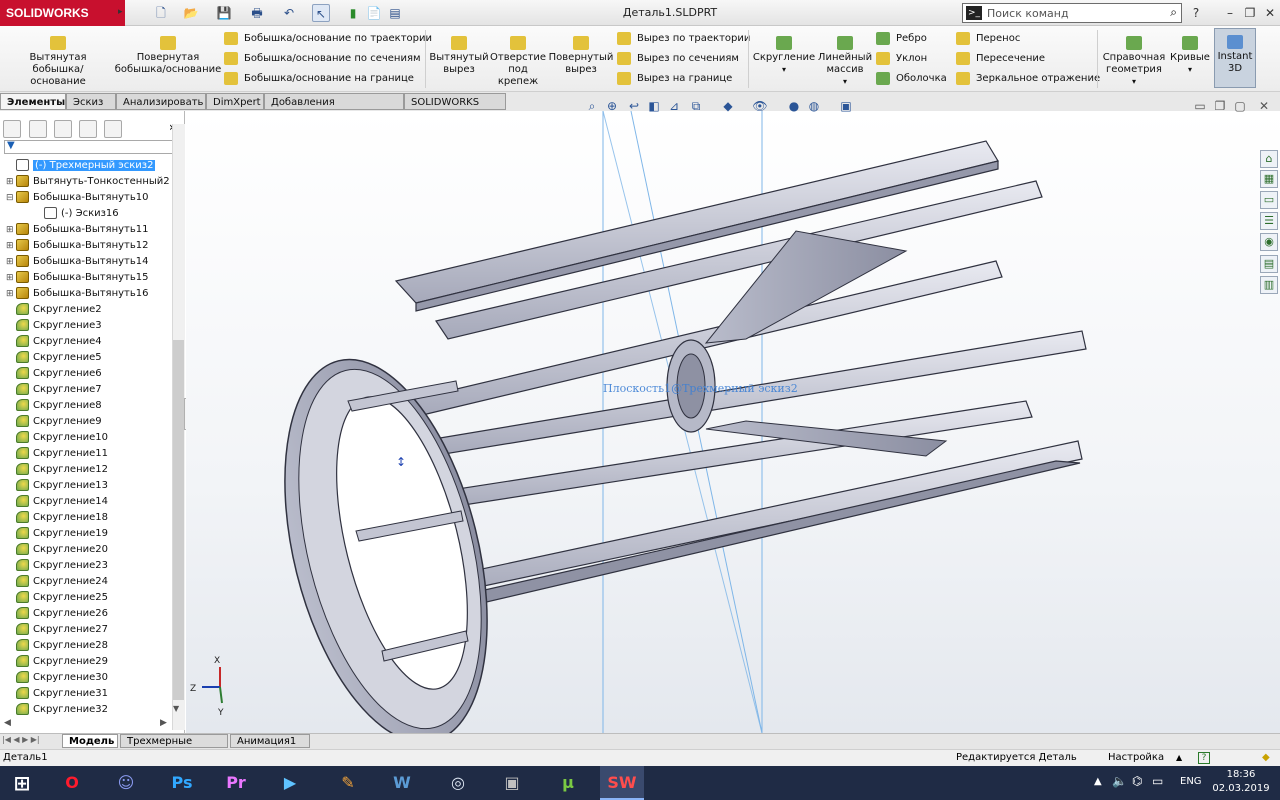 This screenshot has height=800, width=1280. What do you see at coordinates (1269, 242) in the screenshot?
I see `appearances-icon: ◉` at bounding box center [1269, 242].